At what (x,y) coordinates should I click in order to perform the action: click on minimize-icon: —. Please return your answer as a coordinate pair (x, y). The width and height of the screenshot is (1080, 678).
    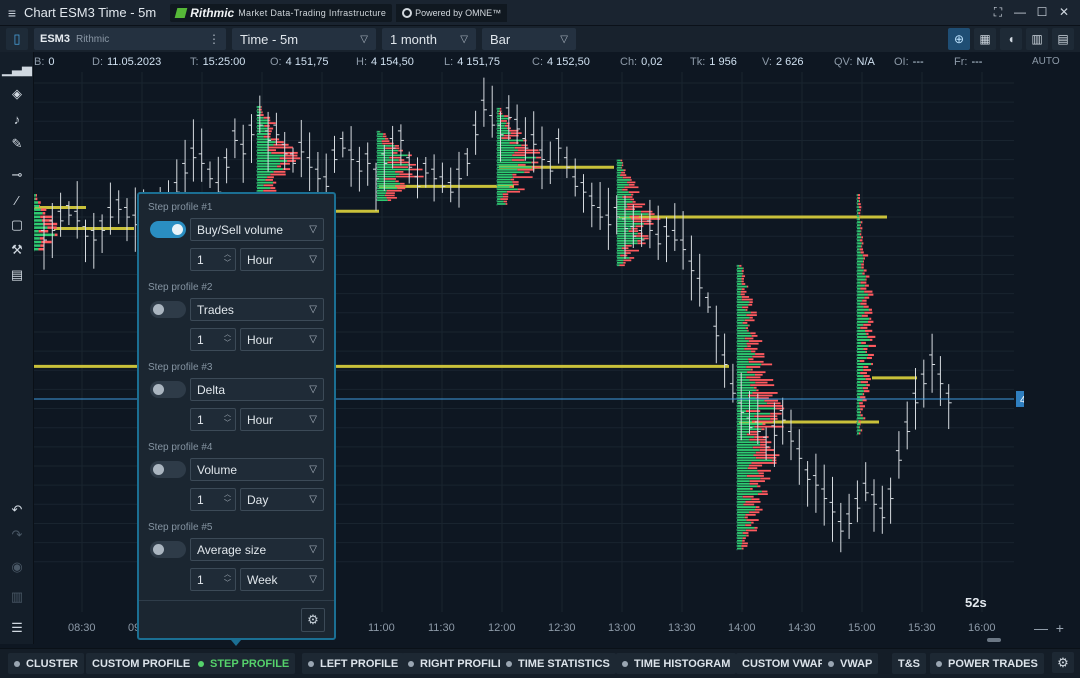
    Looking at the image, I should click on (1020, 12).